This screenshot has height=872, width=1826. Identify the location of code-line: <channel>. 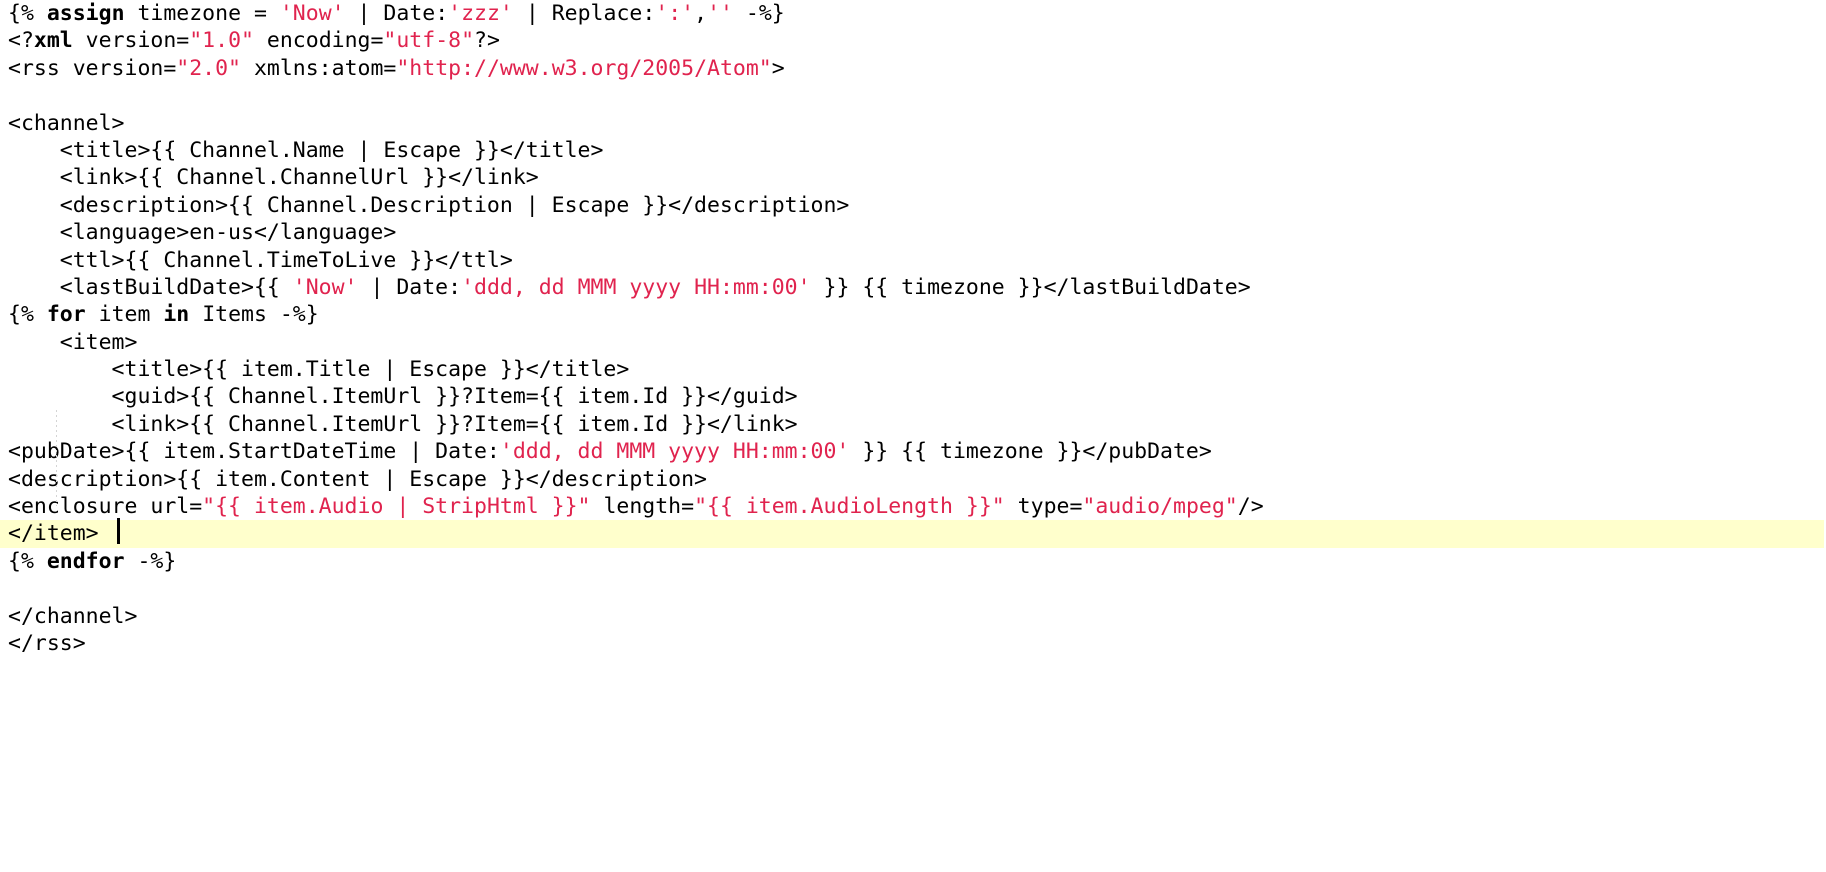
(913, 123).